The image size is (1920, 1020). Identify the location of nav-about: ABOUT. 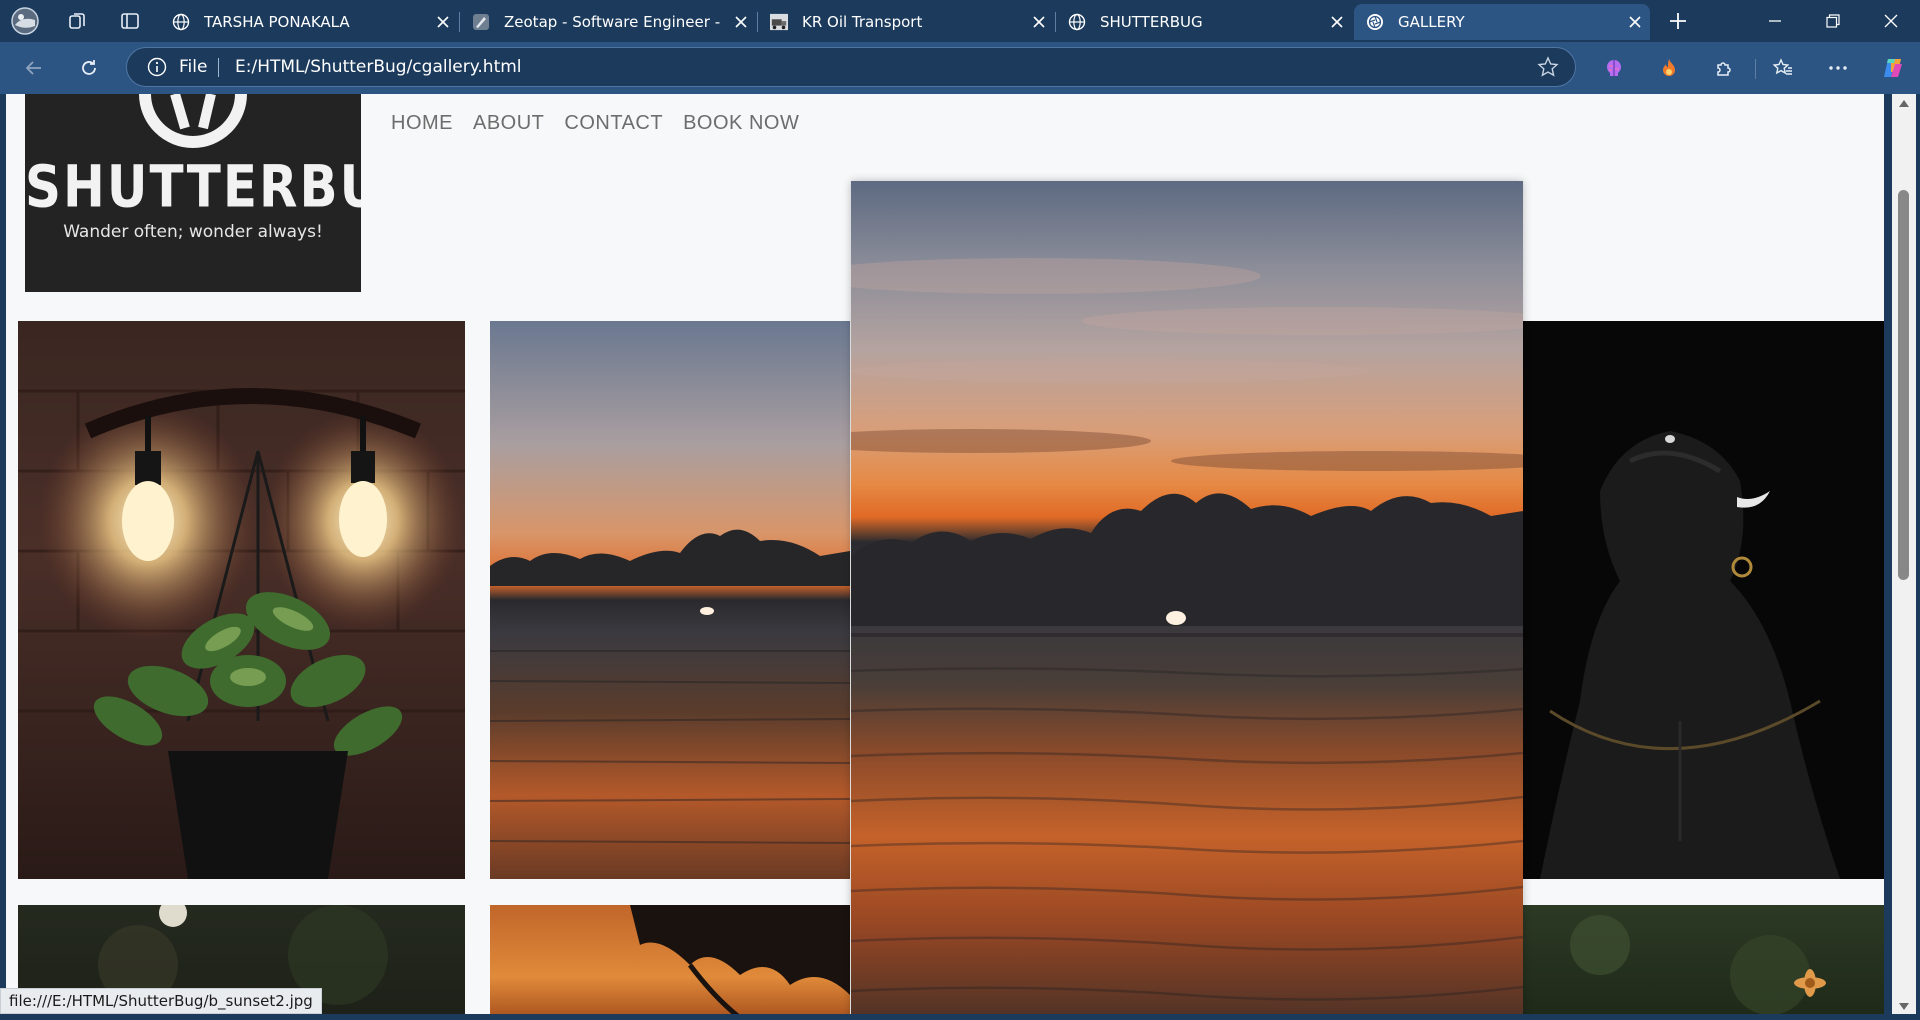
(508, 123).